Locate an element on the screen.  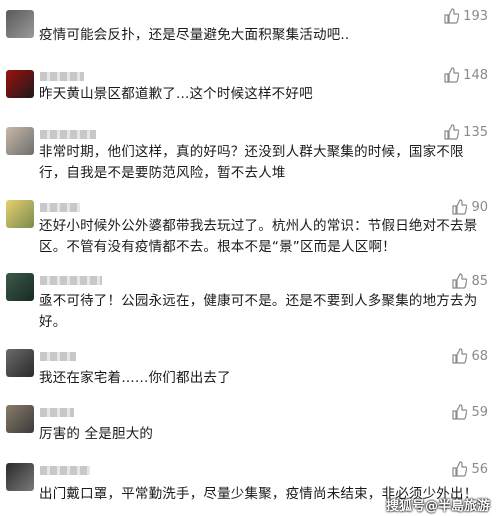
comment-item: 193 疫情可能会反扑，还是尽量避免大面积聚集活动吧.. is located at coordinates (250, 30).